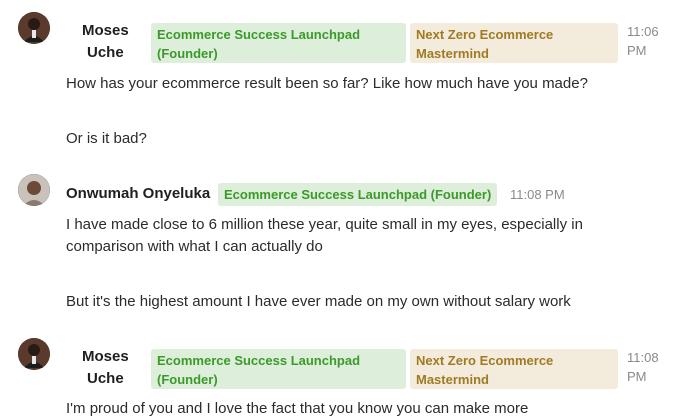 The height and width of the screenshot is (417, 692). Describe the element at coordinates (643, 41) in the screenshot. I see `timestamp: 11:06 PM` at that location.